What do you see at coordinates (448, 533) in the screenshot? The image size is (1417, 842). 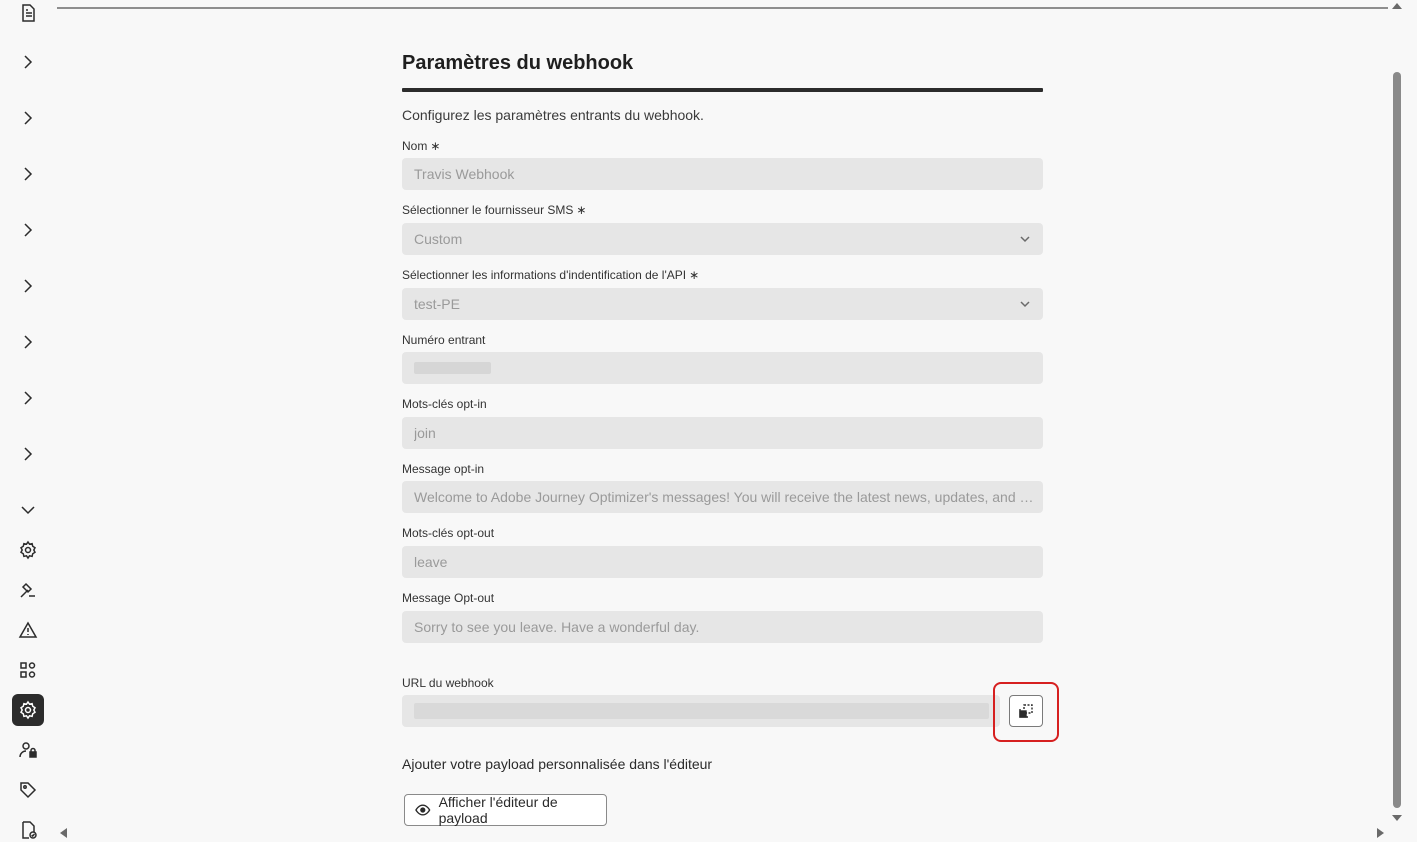 I see `optout-keywords-label: Mots-clés opt-out` at bounding box center [448, 533].